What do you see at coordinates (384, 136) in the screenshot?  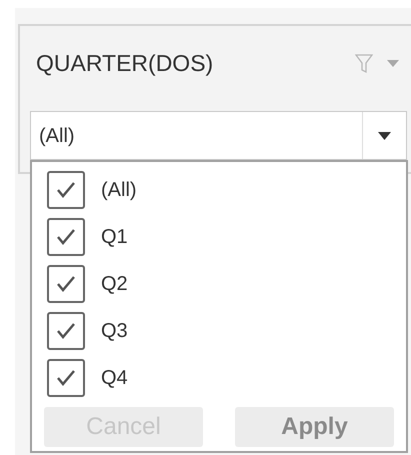 I see `caret-icon` at bounding box center [384, 136].